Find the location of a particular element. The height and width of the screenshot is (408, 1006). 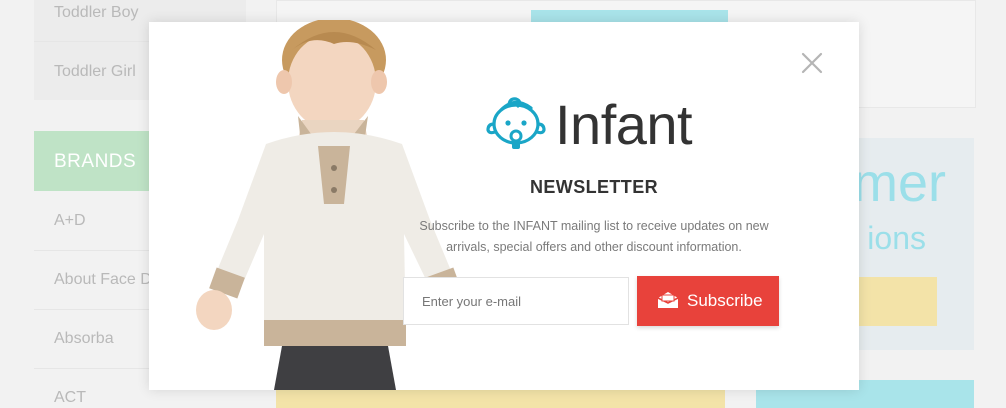

baby-face-logo-icon is located at coordinates (516, 123).